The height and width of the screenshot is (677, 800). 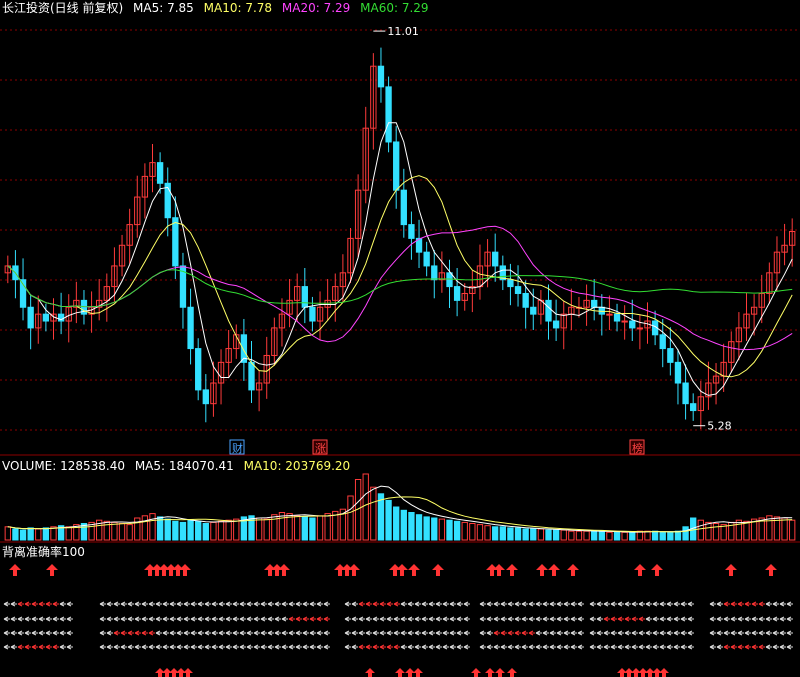 What do you see at coordinates (163, 8) in the screenshot?
I see `ma5-label: MA5: 7.85` at bounding box center [163, 8].